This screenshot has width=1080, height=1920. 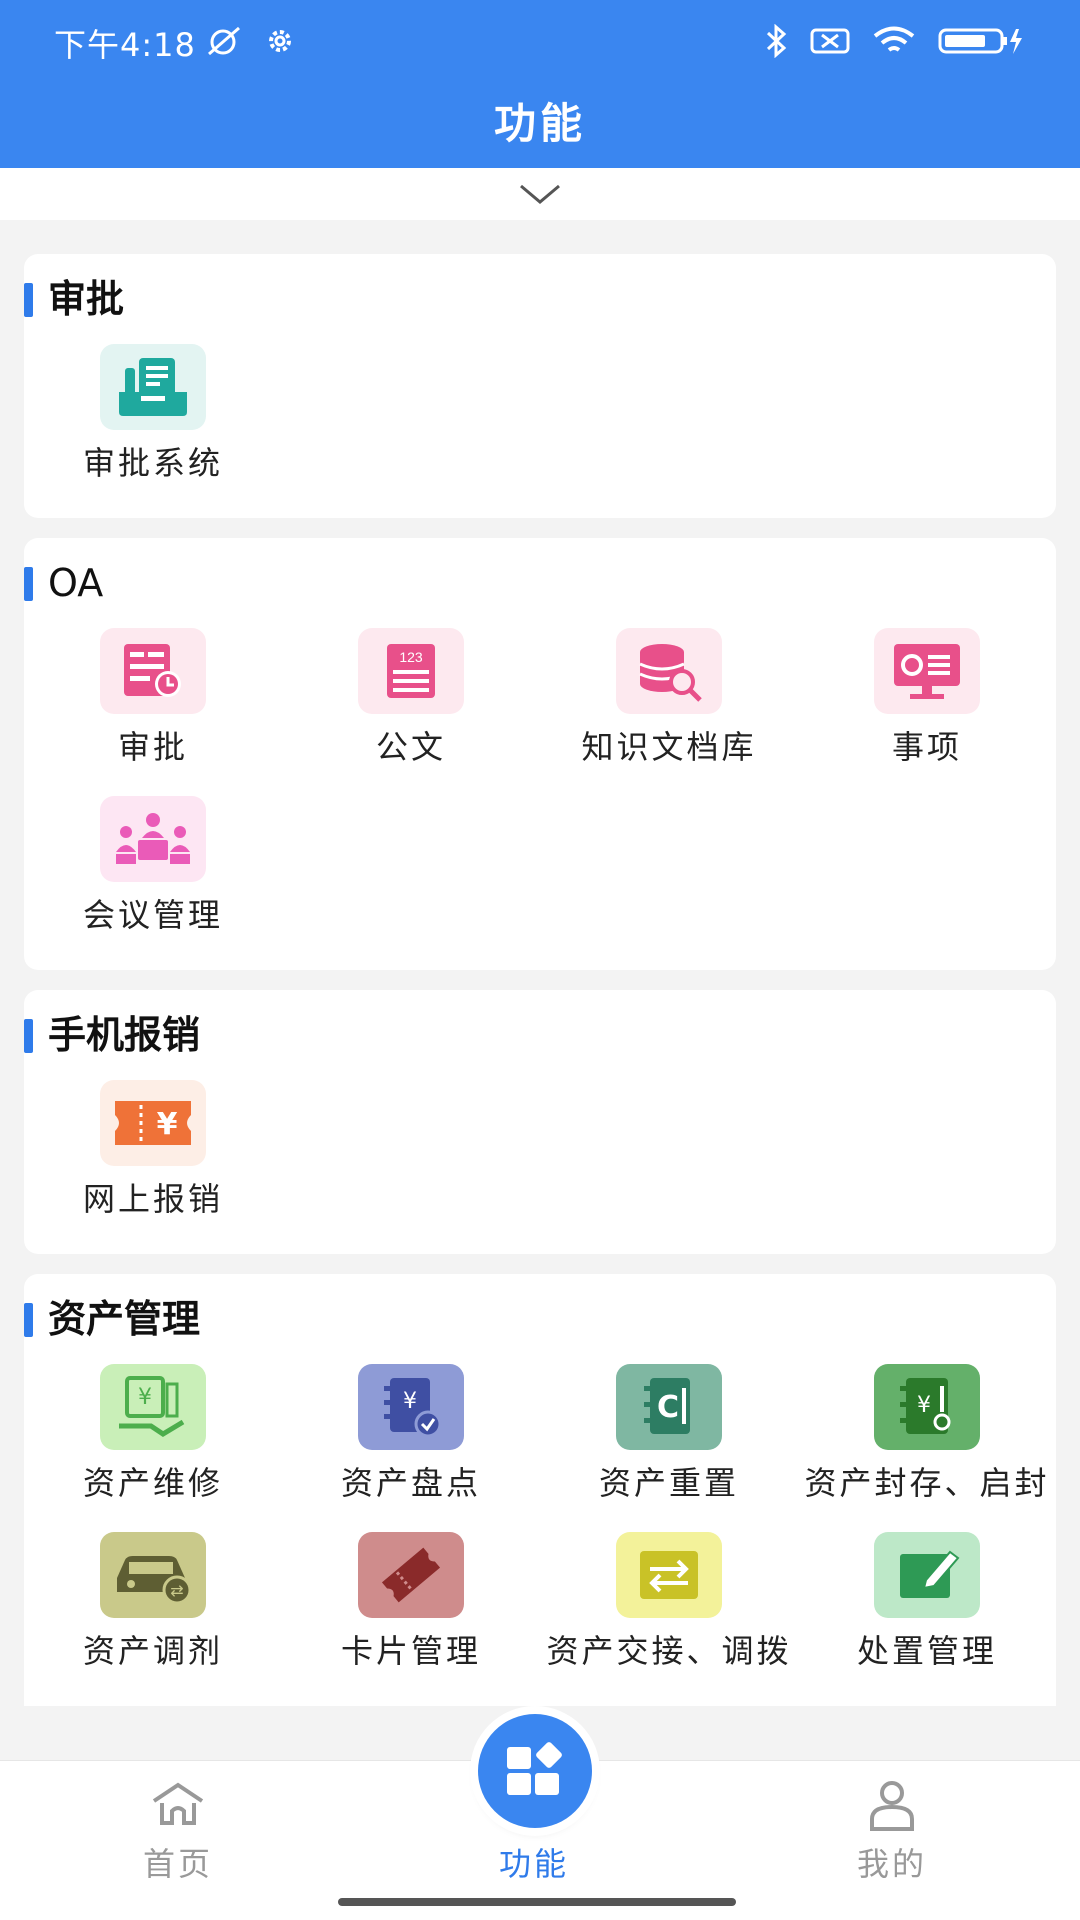 What do you see at coordinates (669, 1604) in the screenshot?
I see `item-asset-handover: 资产交接、调拨` at bounding box center [669, 1604].